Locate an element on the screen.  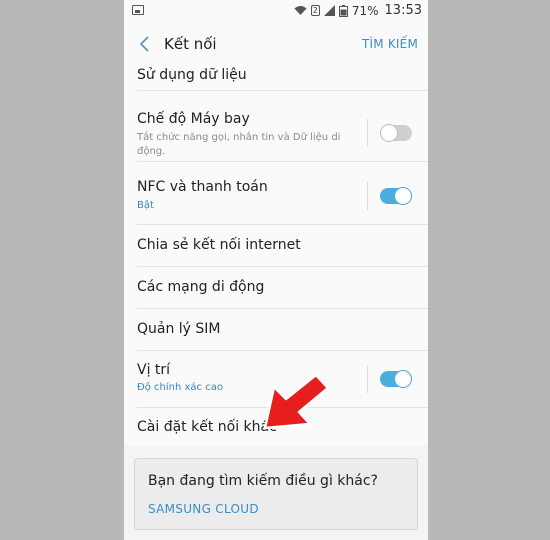
page-title: Kết nối is located at coordinates (190, 44).